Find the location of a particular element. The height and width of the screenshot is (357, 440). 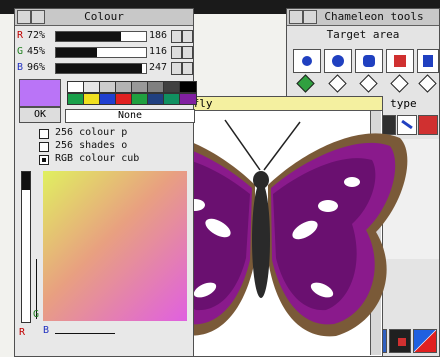

rgb-colour-cube is located at coordinates (115, 246).